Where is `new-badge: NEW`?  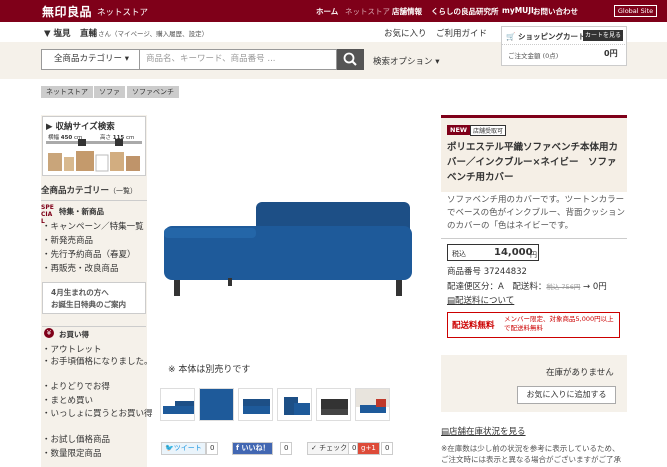
new-badge: NEW is located at coordinates (459, 130).